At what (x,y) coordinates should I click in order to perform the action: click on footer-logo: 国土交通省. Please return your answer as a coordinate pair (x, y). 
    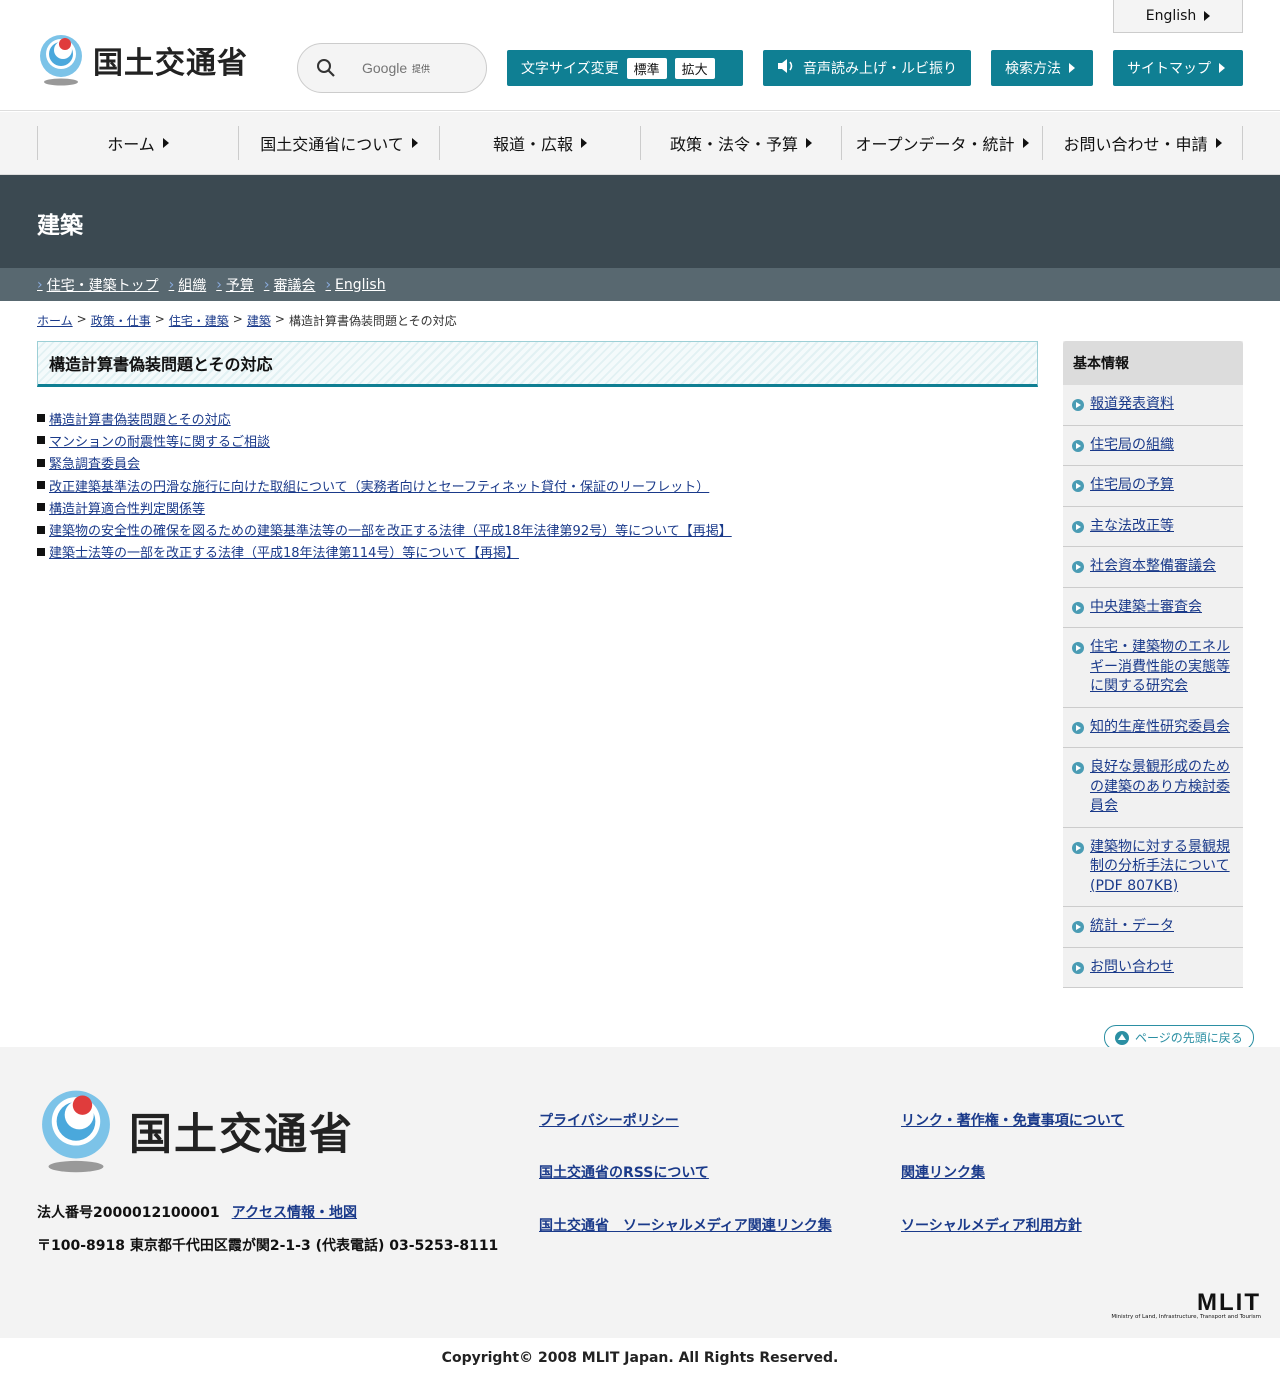
    Looking at the image, I should click on (195, 1131).